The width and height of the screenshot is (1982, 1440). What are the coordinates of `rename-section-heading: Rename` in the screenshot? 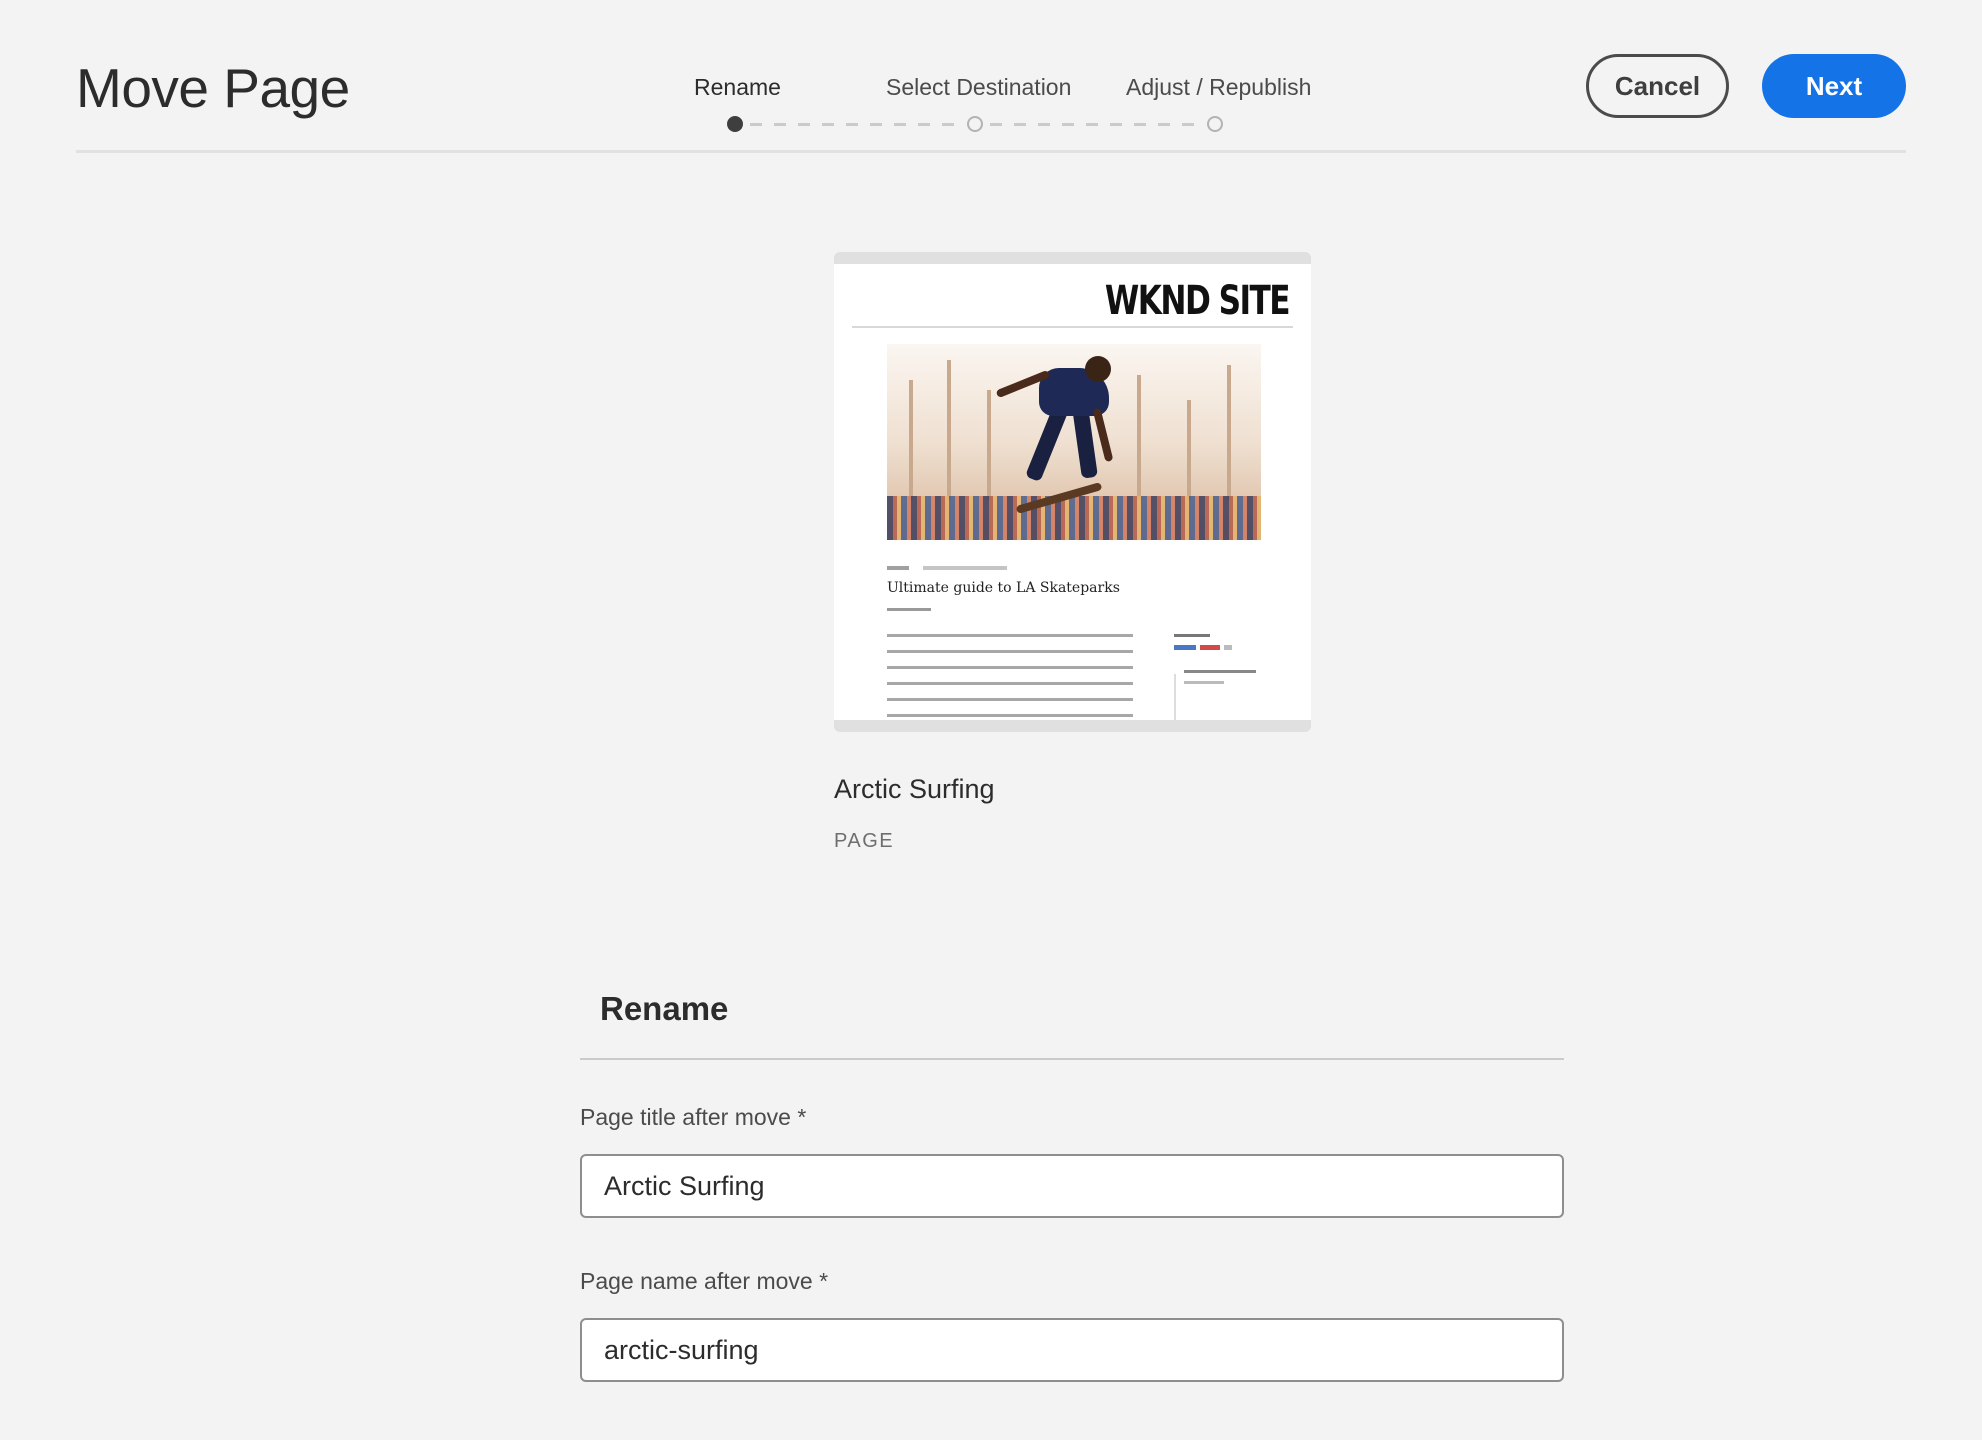 It's located at (664, 1008).